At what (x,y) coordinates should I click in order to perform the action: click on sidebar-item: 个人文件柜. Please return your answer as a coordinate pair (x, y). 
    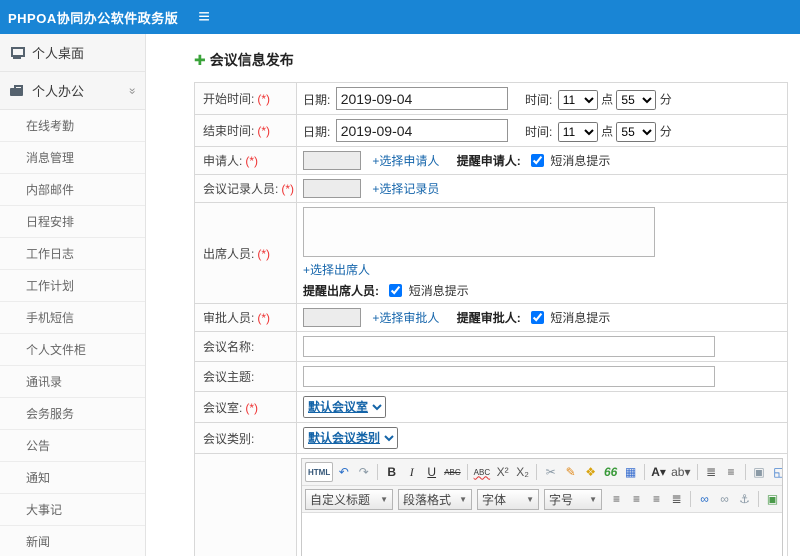
    Looking at the image, I should click on (72, 350).